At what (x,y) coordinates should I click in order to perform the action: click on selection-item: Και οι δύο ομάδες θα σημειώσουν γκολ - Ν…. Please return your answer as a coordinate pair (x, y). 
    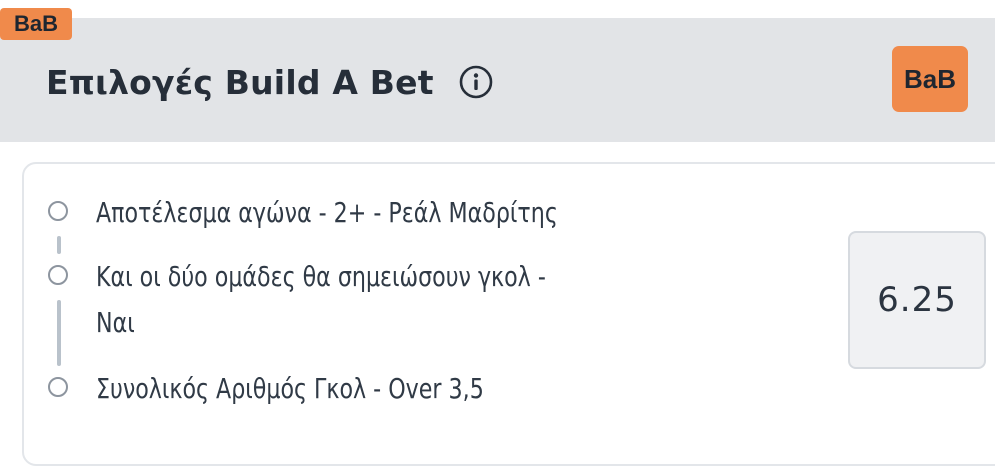
    Looking at the image, I should click on (327, 300).